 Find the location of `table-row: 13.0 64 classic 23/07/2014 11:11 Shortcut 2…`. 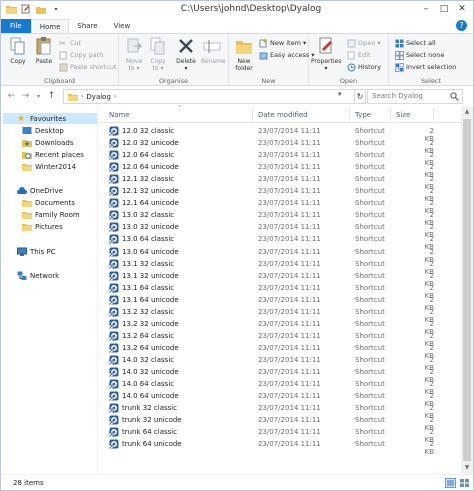

table-row: 13.0 64 classic 23/07/2014 11:11 Shortcut 2… is located at coordinates (280, 242).